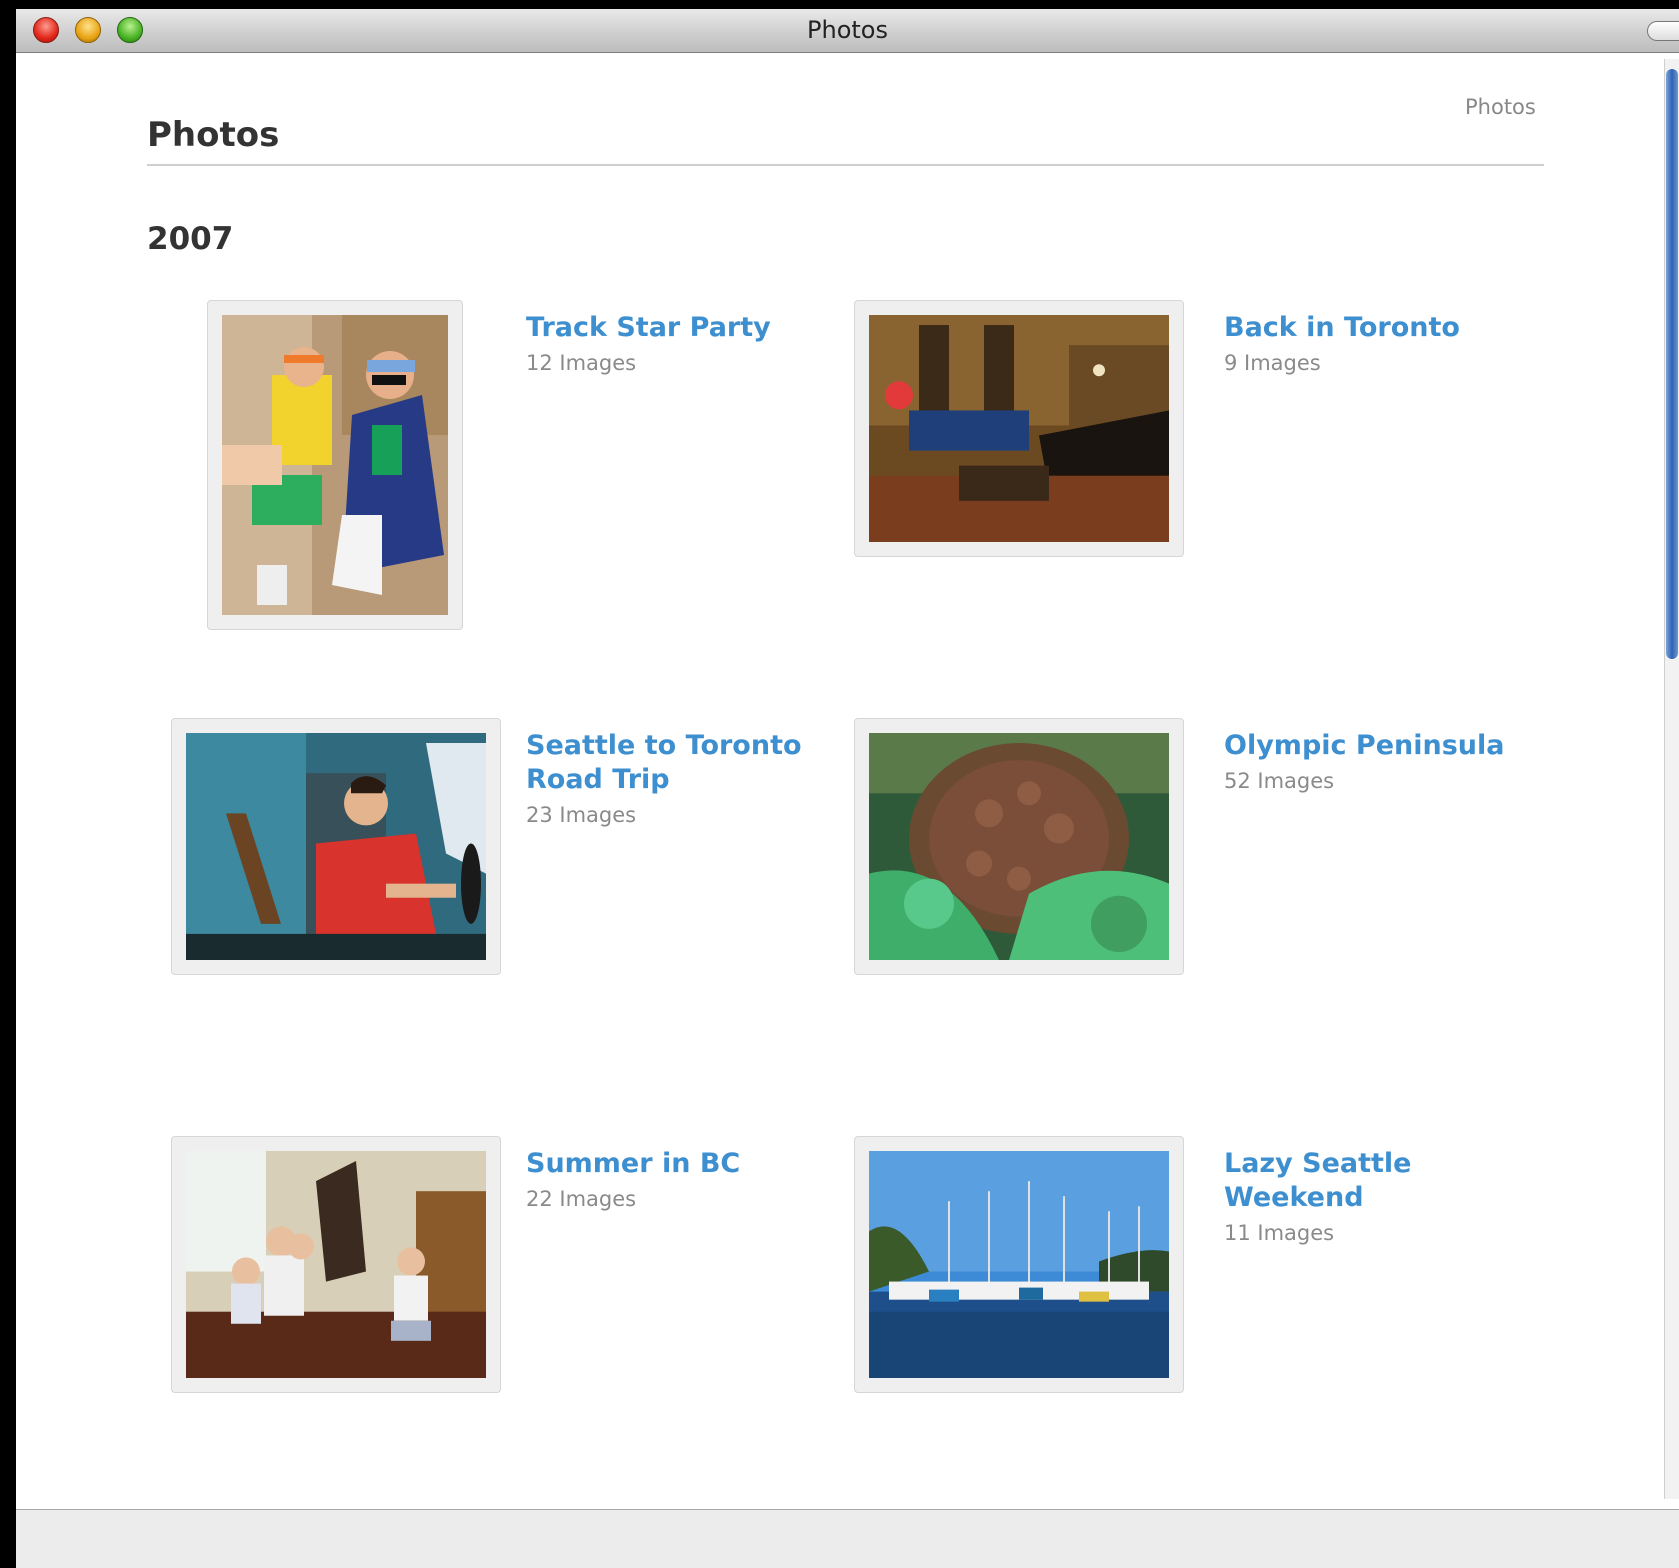 The image size is (1679, 1568). What do you see at coordinates (1279, 1233) in the screenshot?
I see `album-image-count: 11 Images` at bounding box center [1279, 1233].